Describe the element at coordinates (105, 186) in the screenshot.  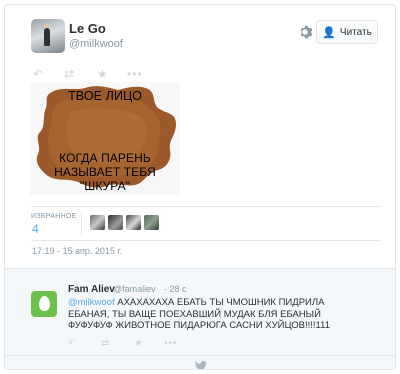
I see `photo-caption-line-4: "ШКУРА"` at that location.